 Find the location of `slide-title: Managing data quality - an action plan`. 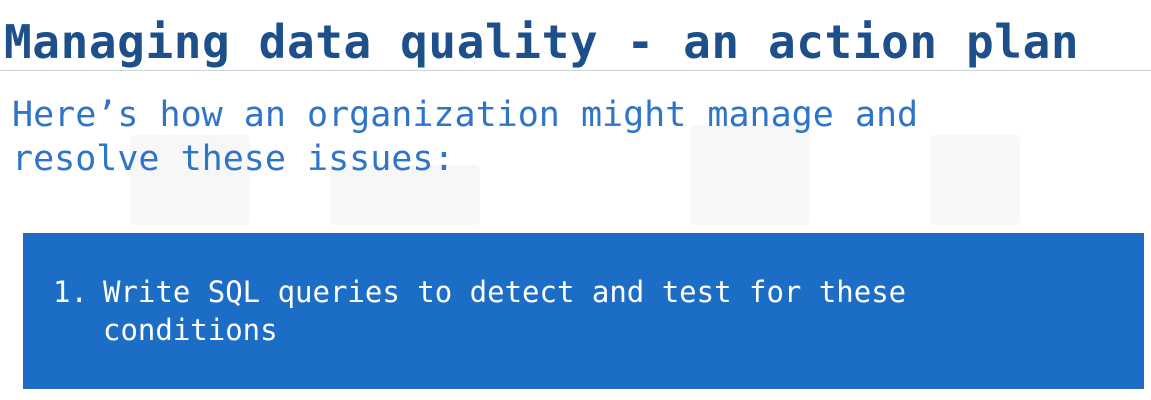

slide-title: Managing data quality - an action plan is located at coordinates (542, 42).